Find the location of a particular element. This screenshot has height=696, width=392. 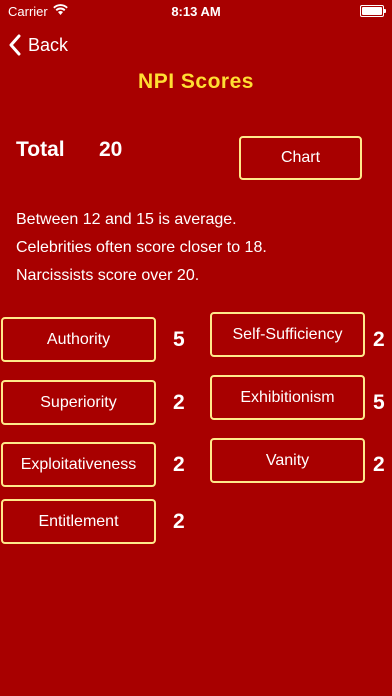

total-label: Total is located at coordinates (40, 149).